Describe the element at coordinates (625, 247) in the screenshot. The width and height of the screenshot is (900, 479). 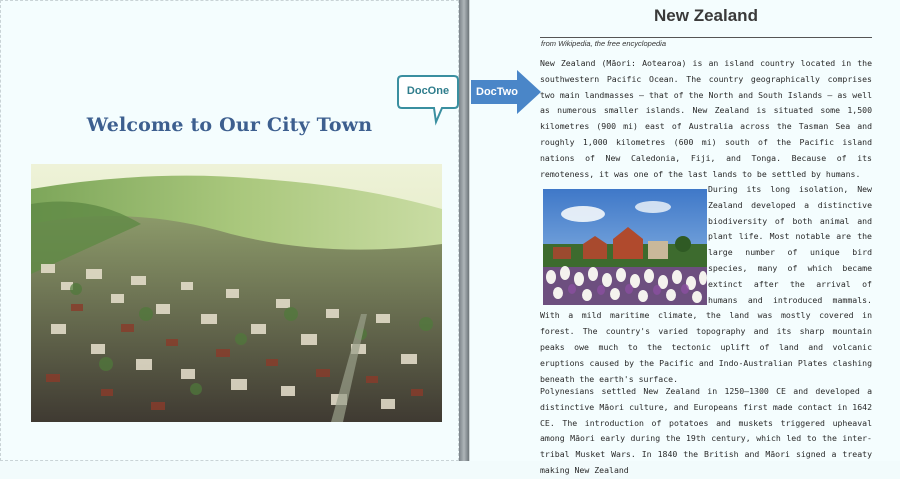
I see `new-zealand-image` at that location.